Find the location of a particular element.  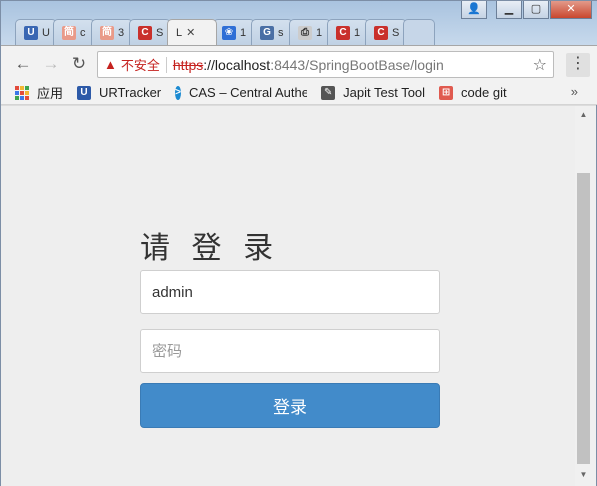

new-tab-button is located at coordinates (419, 32).